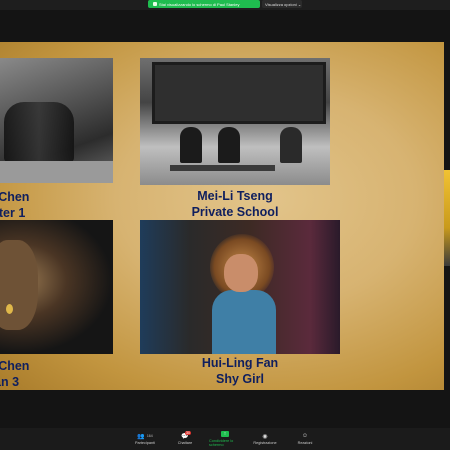 The width and height of the screenshot is (450, 450). What do you see at coordinates (155, 4) in the screenshot?
I see `shield-icon` at bounding box center [155, 4].